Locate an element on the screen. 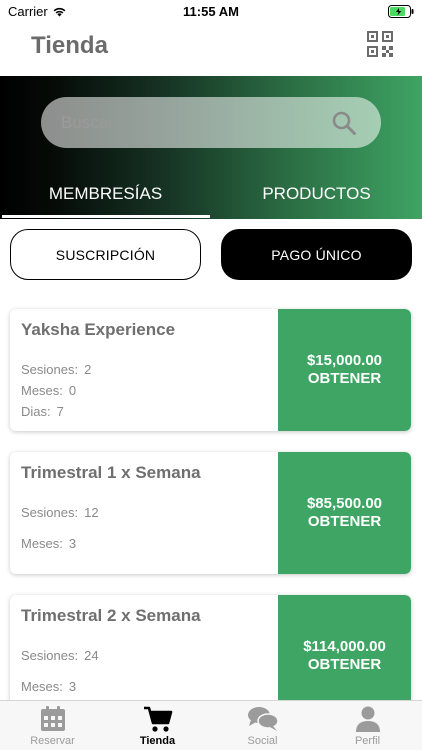 The image size is (422, 750). membership-detail: Dias: 7 is located at coordinates (42, 411).